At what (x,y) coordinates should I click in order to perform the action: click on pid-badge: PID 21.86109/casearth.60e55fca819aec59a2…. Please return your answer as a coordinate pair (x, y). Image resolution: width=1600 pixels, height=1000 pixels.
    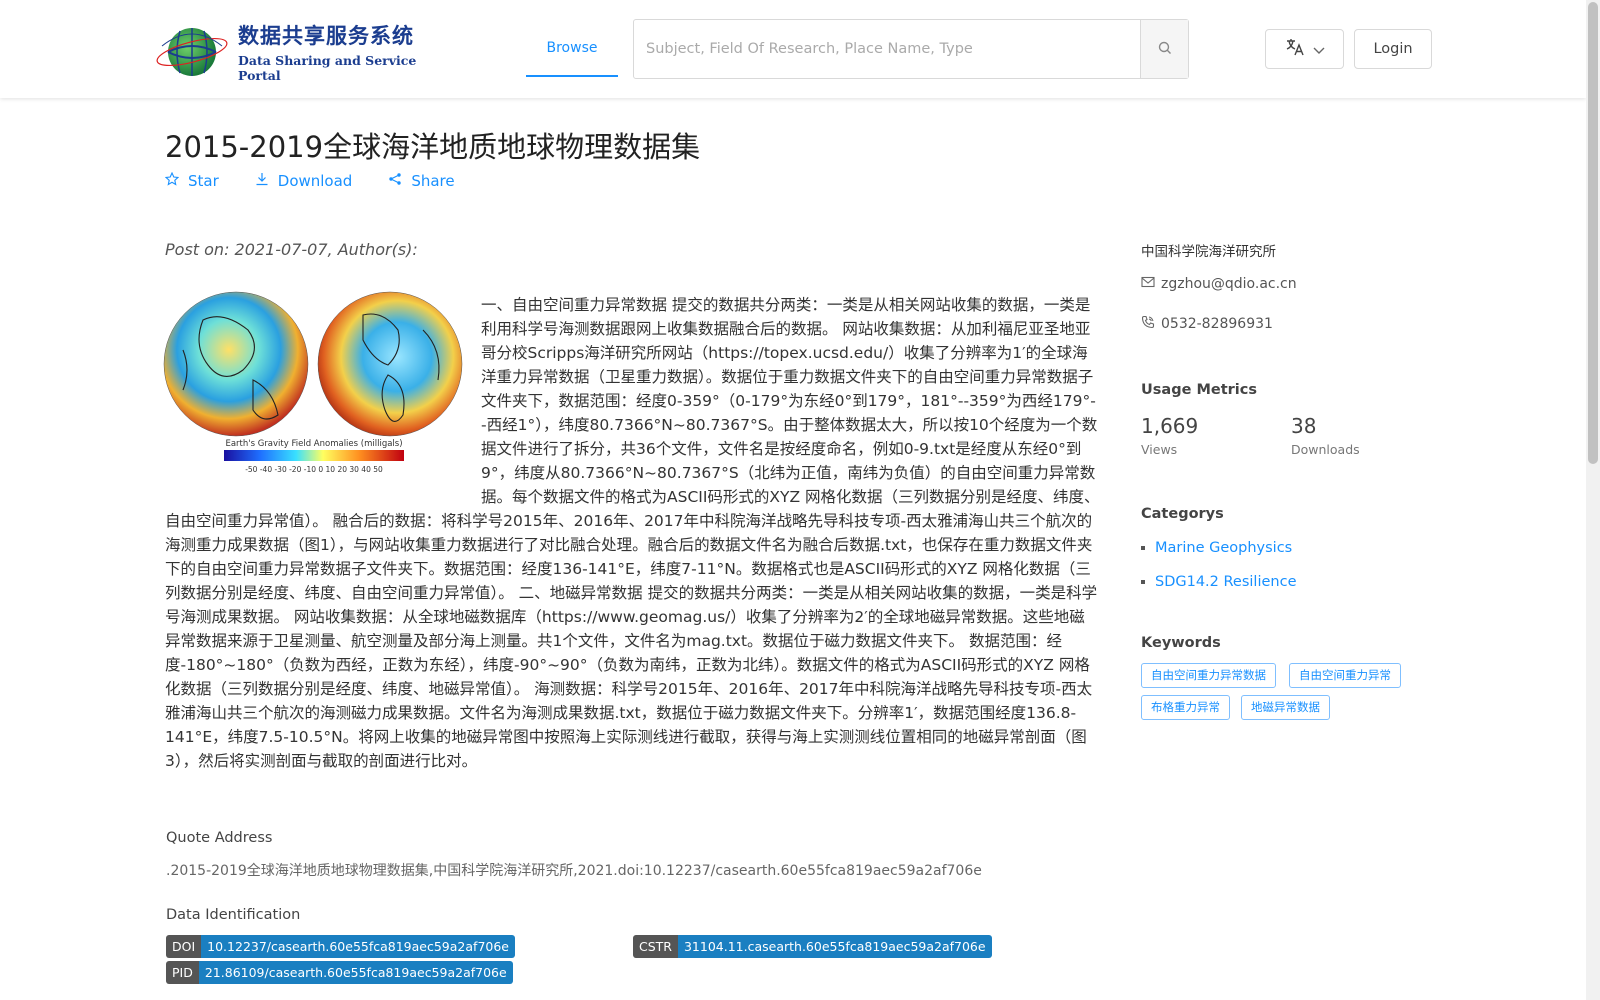
    Looking at the image, I should click on (339, 972).